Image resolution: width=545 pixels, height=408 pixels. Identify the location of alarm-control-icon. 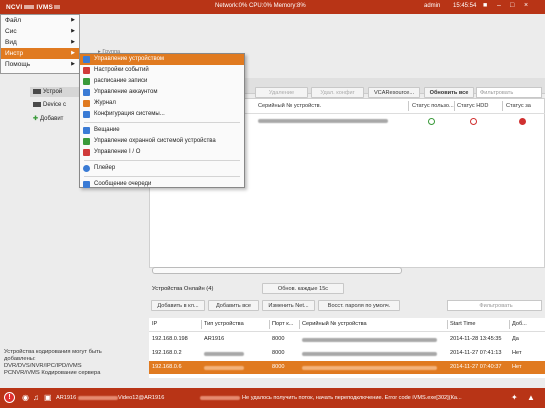
(86, 141).